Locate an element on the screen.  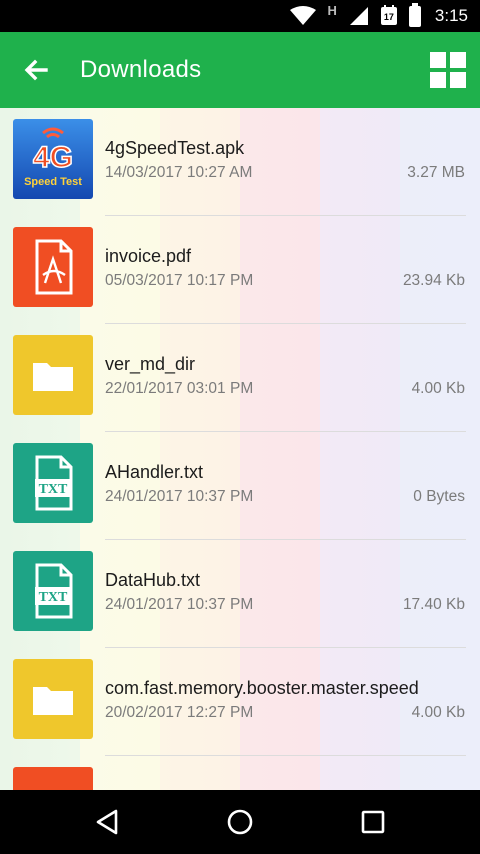
status-bar: H 17 3:15 is located at coordinates (240, 16).